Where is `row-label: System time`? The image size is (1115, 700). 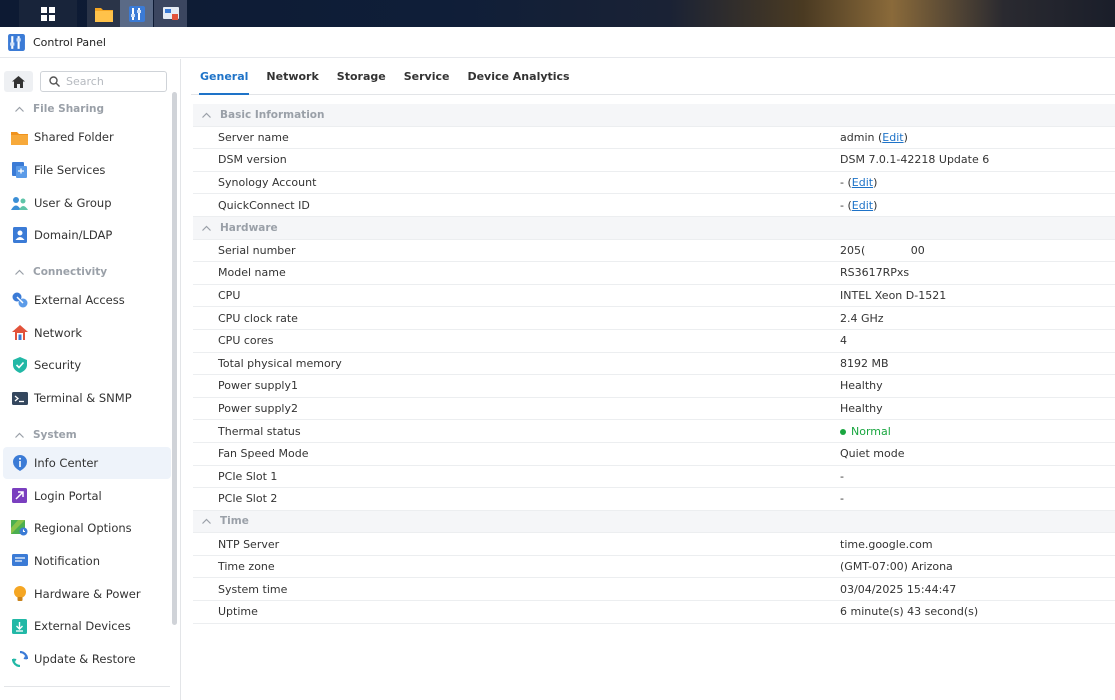 row-label: System time is located at coordinates (253, 589).